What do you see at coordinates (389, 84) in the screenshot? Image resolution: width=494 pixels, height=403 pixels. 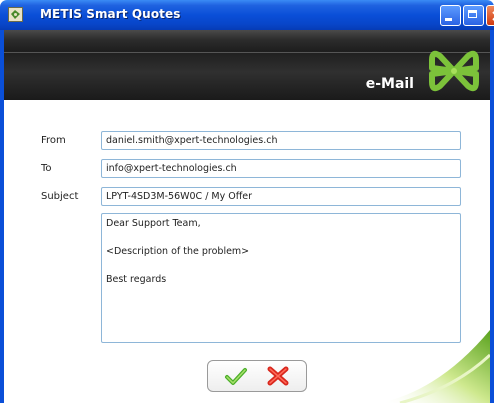 I see `header-title: e-Mail` at bounding box center [389, 84].